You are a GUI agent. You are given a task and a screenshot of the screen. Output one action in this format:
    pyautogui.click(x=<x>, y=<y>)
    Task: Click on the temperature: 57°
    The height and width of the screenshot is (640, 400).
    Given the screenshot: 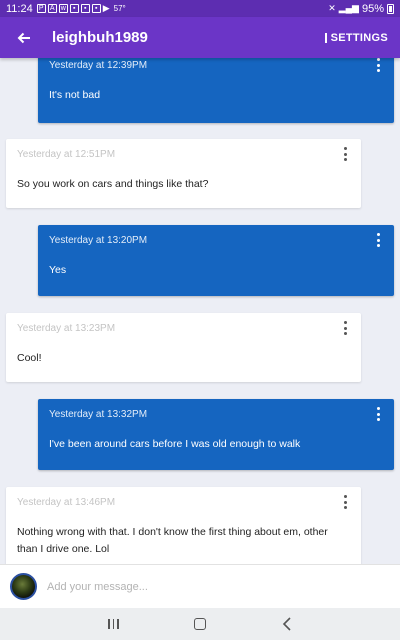 What is the action you would take?
    pyautogui.click(x=119, y=8)
    